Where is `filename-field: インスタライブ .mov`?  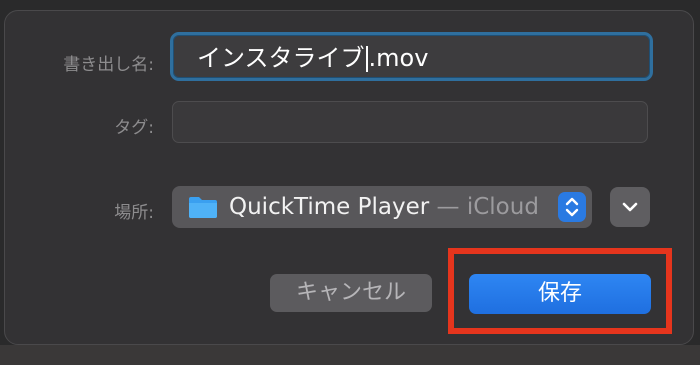 filename-field: インスタライブ .mov is located at coordinates (411, 56).